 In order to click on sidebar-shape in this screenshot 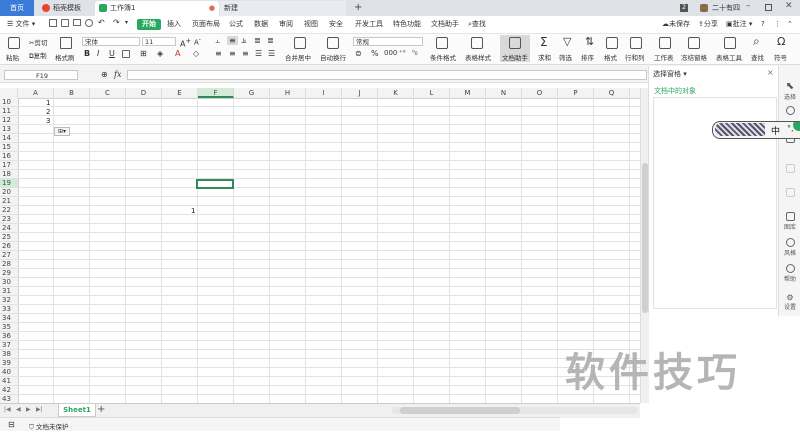, I will do `click(789, 111)`.